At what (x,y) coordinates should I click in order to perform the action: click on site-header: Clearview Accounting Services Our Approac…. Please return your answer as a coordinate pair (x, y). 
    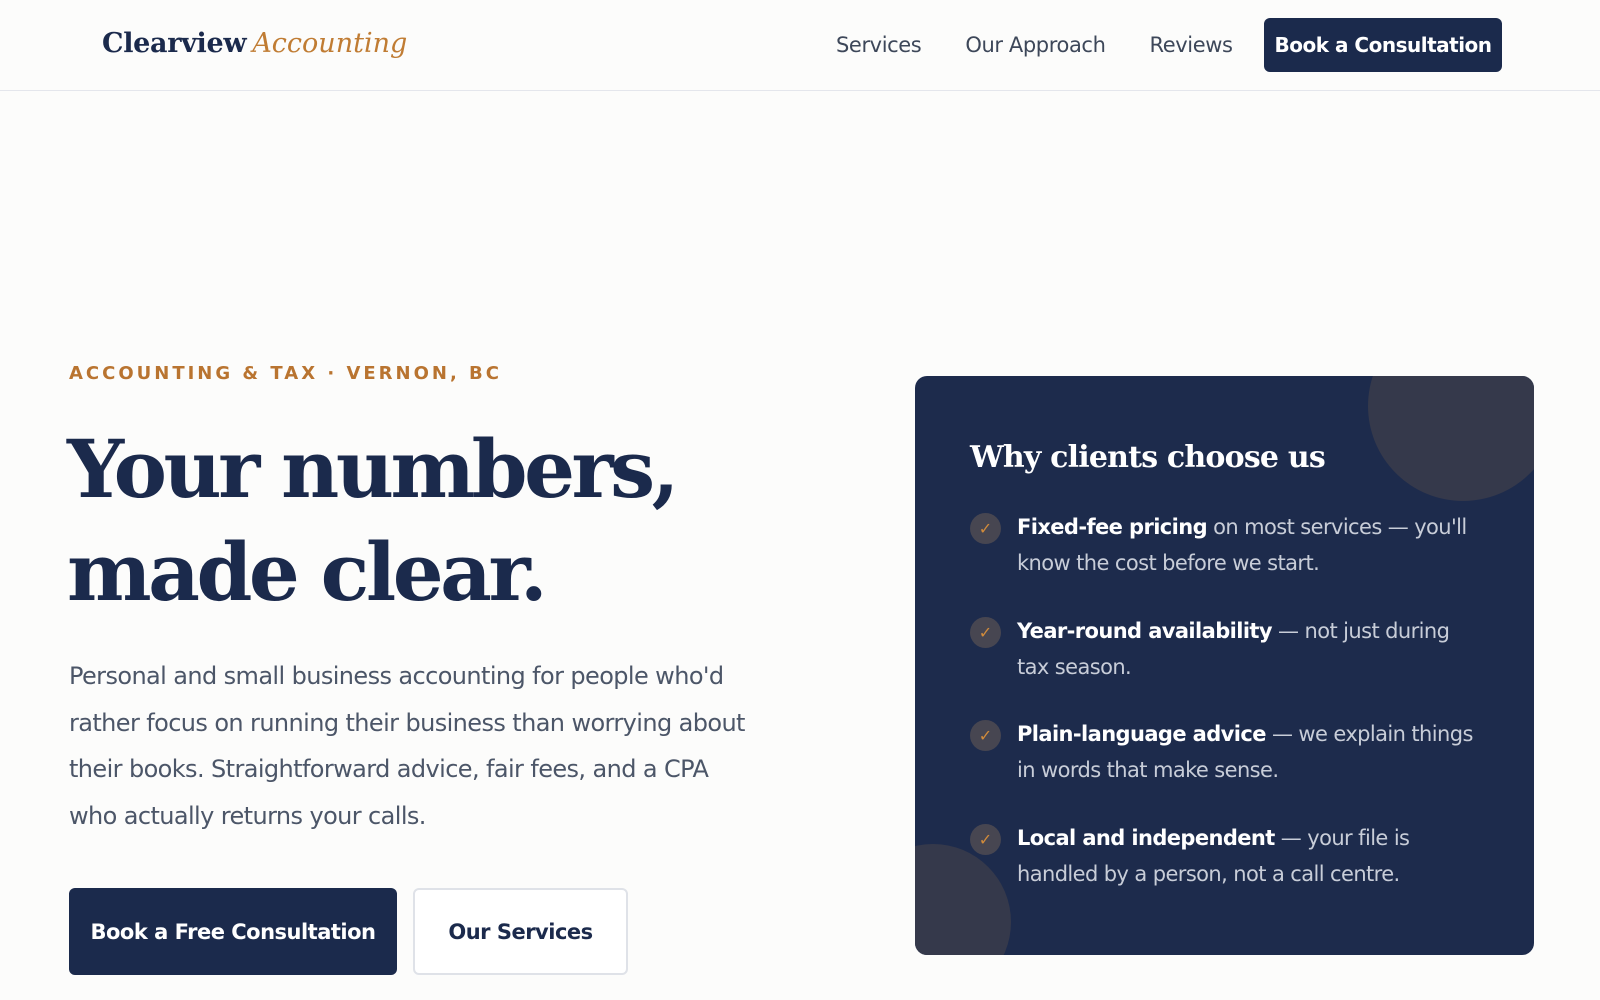
    Looking at the image, I should click on (800, 45).